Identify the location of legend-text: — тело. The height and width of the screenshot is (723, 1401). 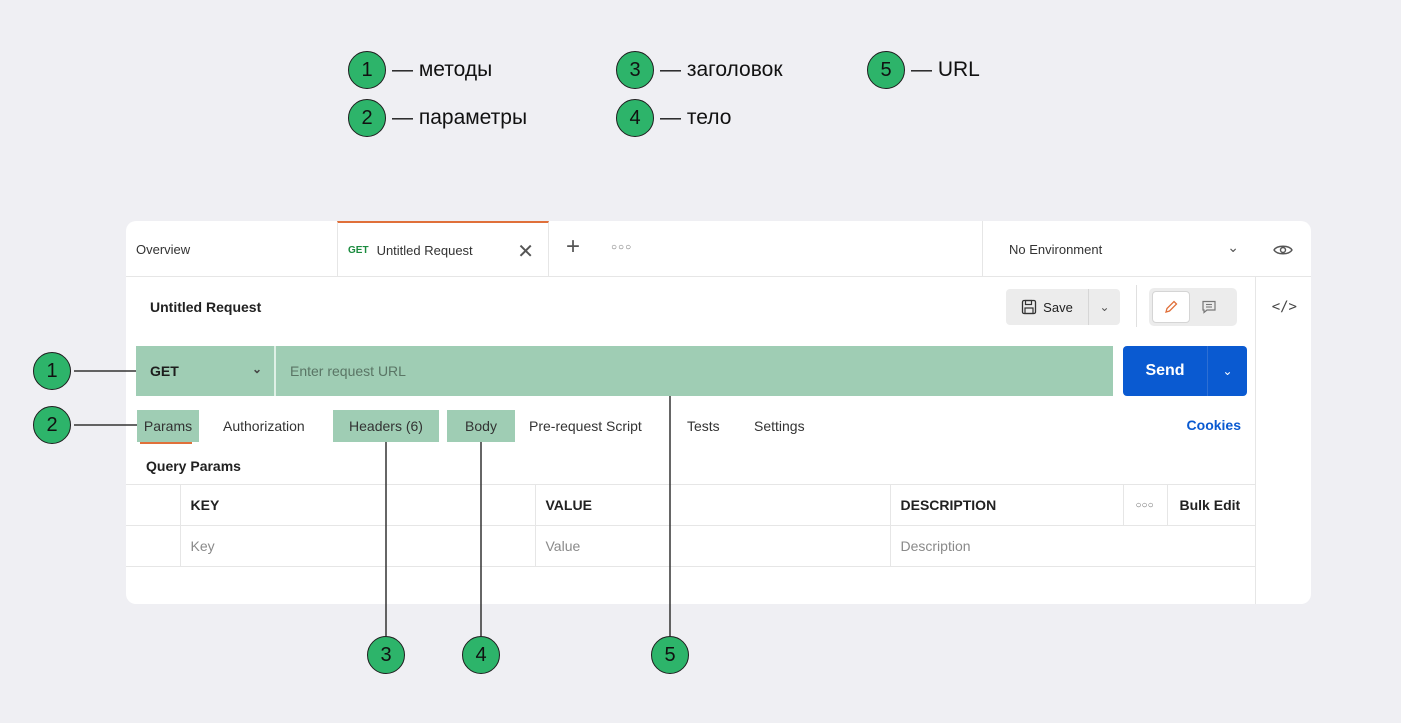
(696, 117).